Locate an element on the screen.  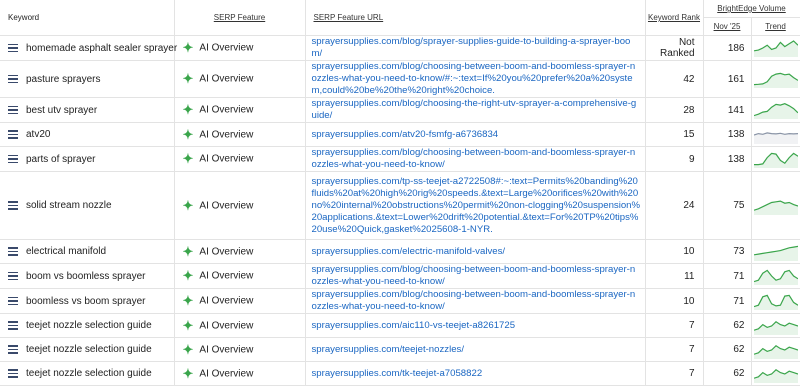
keyword-header: Keyword is located at coordinates (87, 18).